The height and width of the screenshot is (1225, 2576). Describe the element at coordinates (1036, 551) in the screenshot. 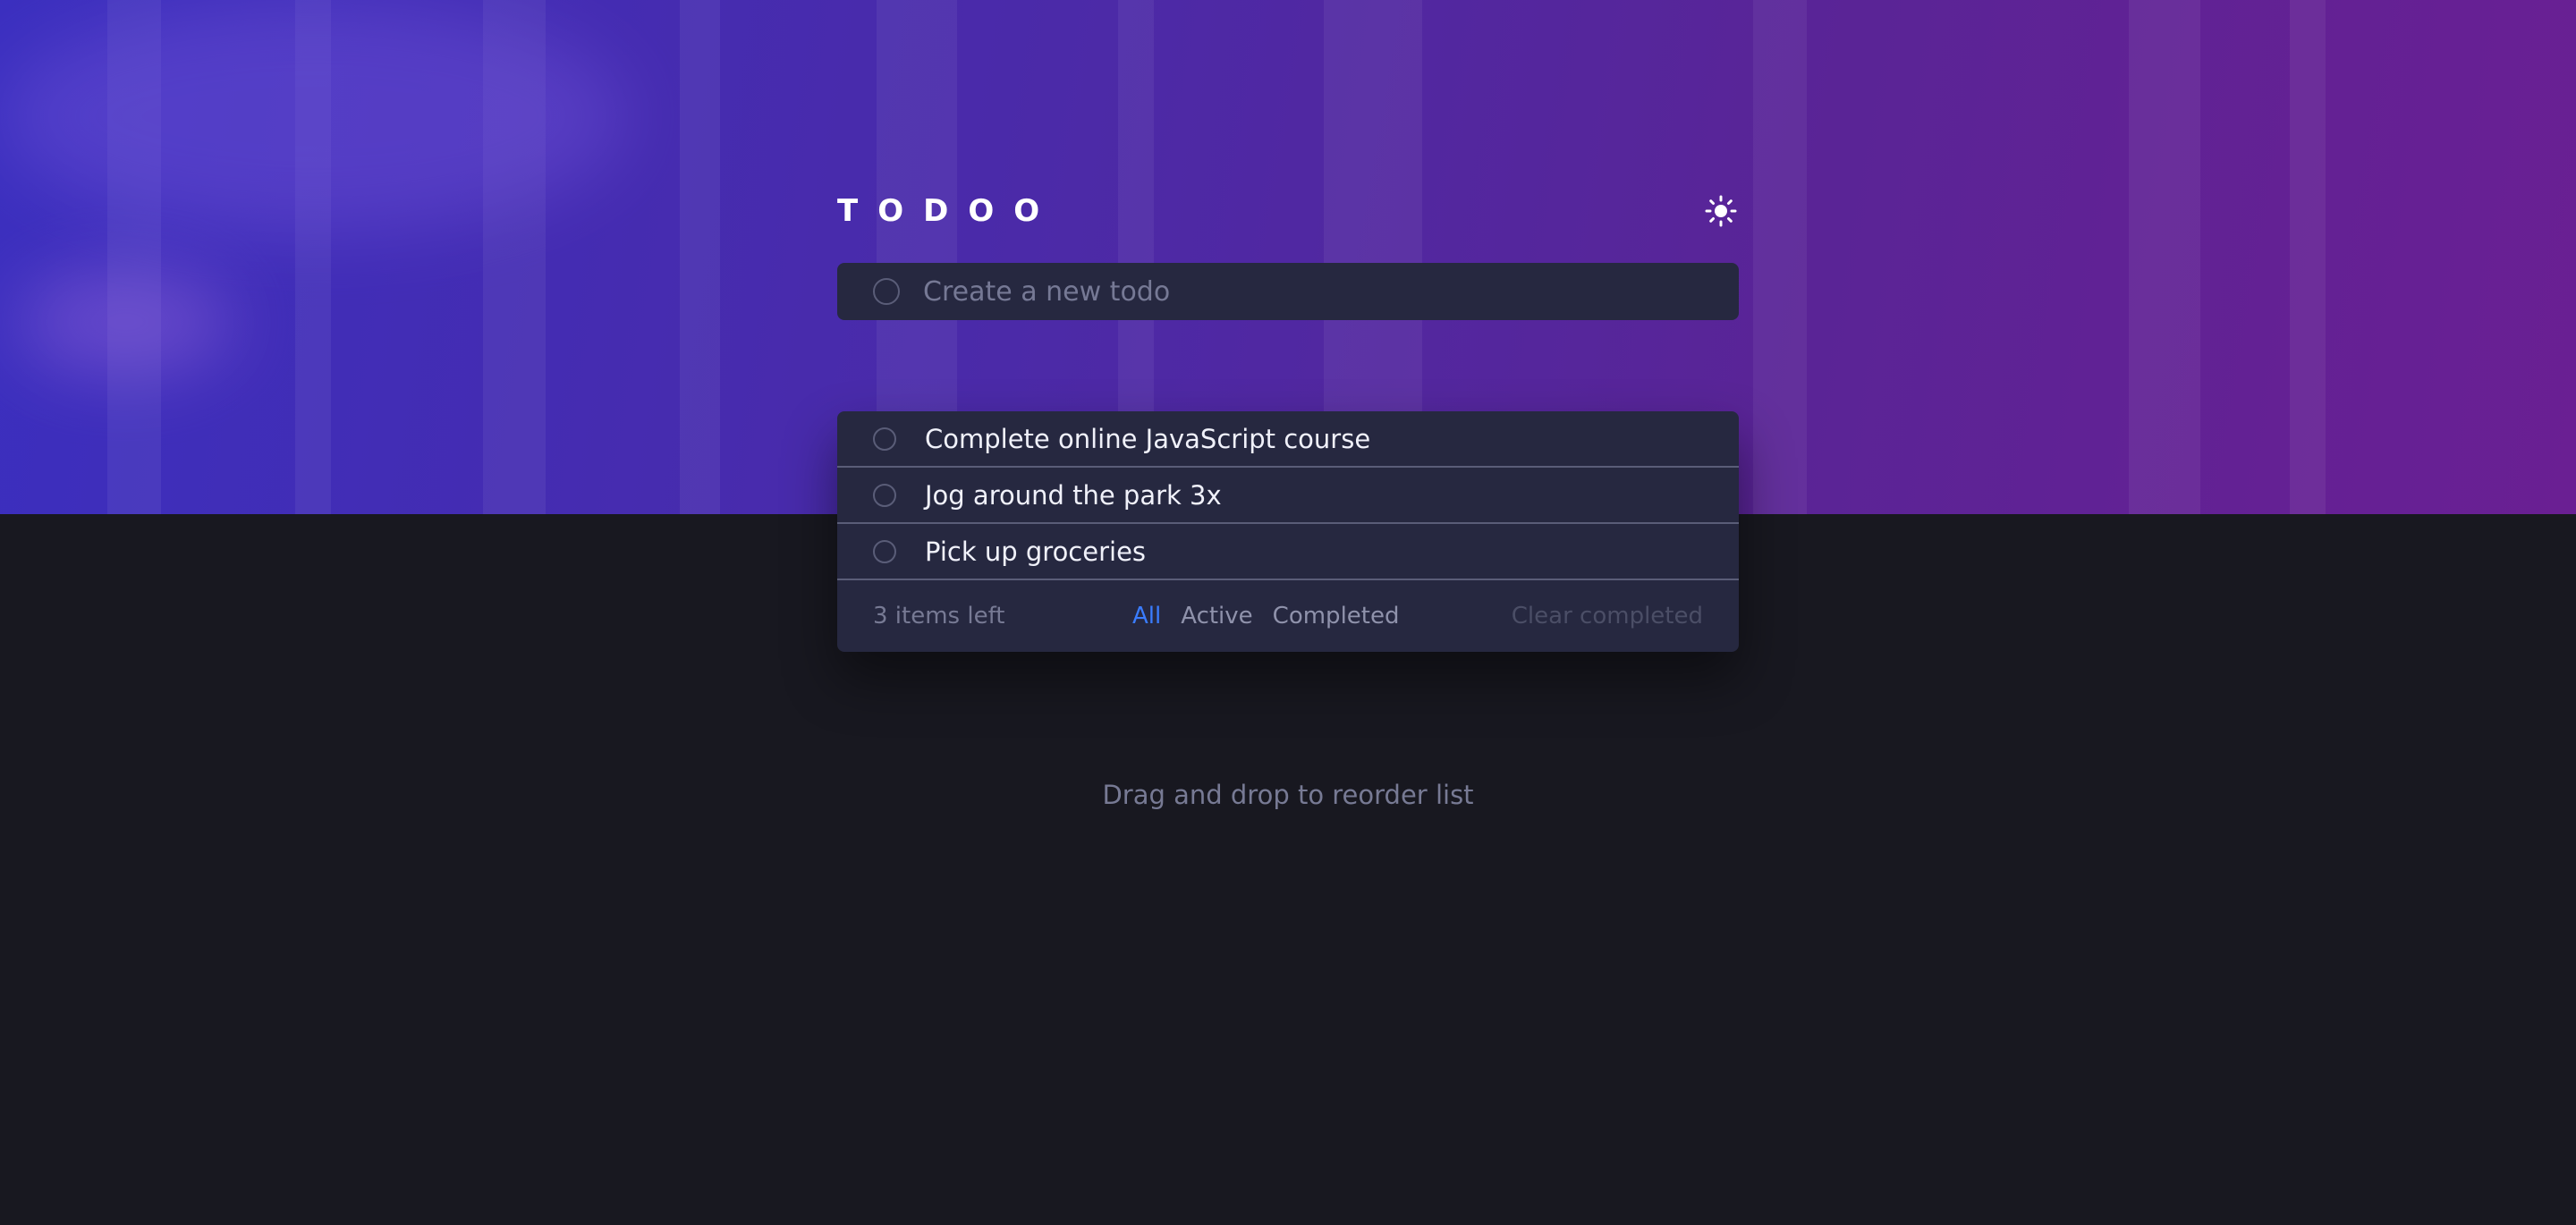

I see `todo-item-text: Pick up groceries` at that location.